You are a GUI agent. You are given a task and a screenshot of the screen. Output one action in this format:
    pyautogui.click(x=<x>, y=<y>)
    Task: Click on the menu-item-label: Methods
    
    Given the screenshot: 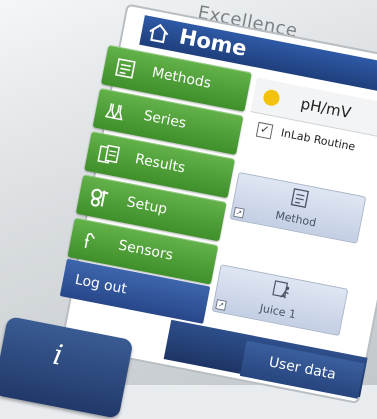 What is the action you would take?
    pyautogui.click(x=181, y=78)
    